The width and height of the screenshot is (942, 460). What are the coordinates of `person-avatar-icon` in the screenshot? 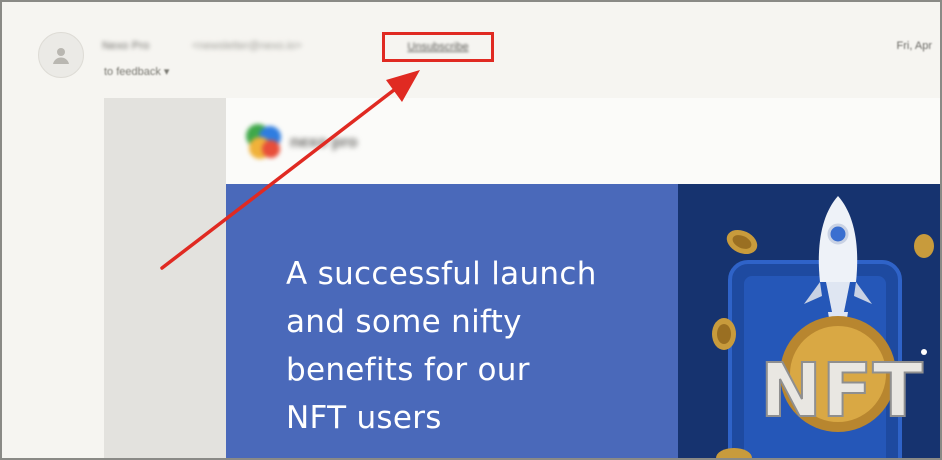 It's located at (61, 56).